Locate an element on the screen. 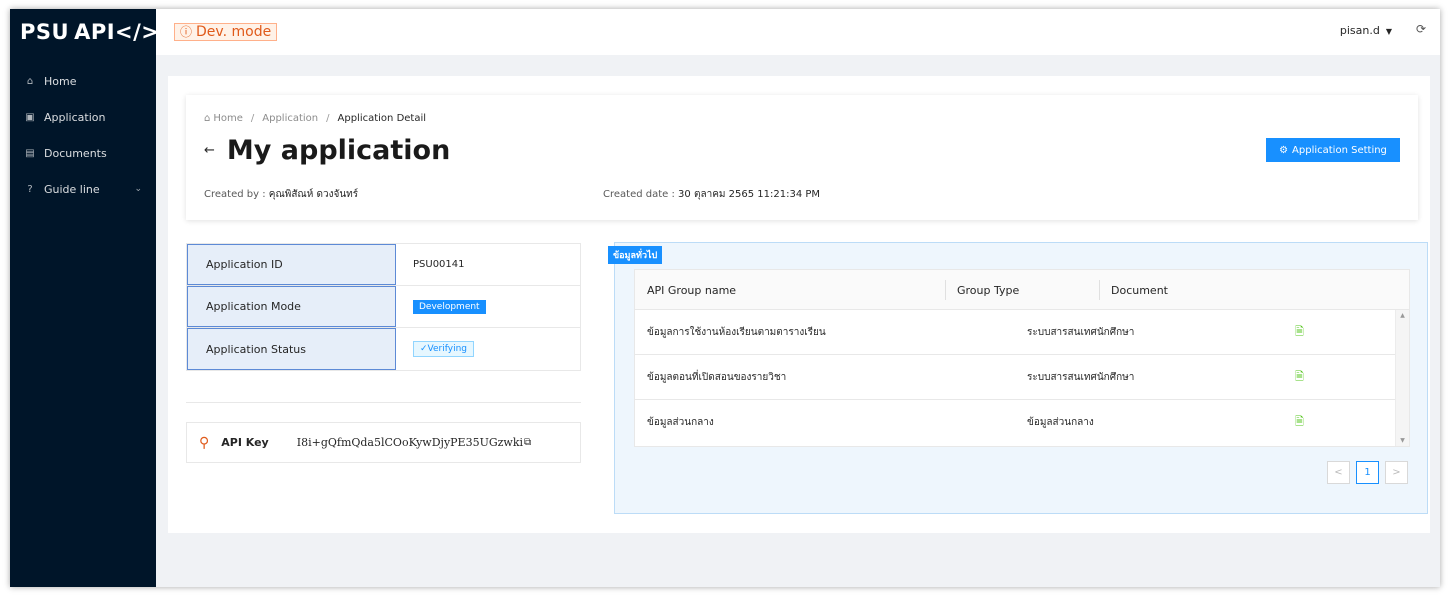  created-by: Created by : คุณพิสัณห์ ดวงจันทร์ is located at coordinates (281, 194).